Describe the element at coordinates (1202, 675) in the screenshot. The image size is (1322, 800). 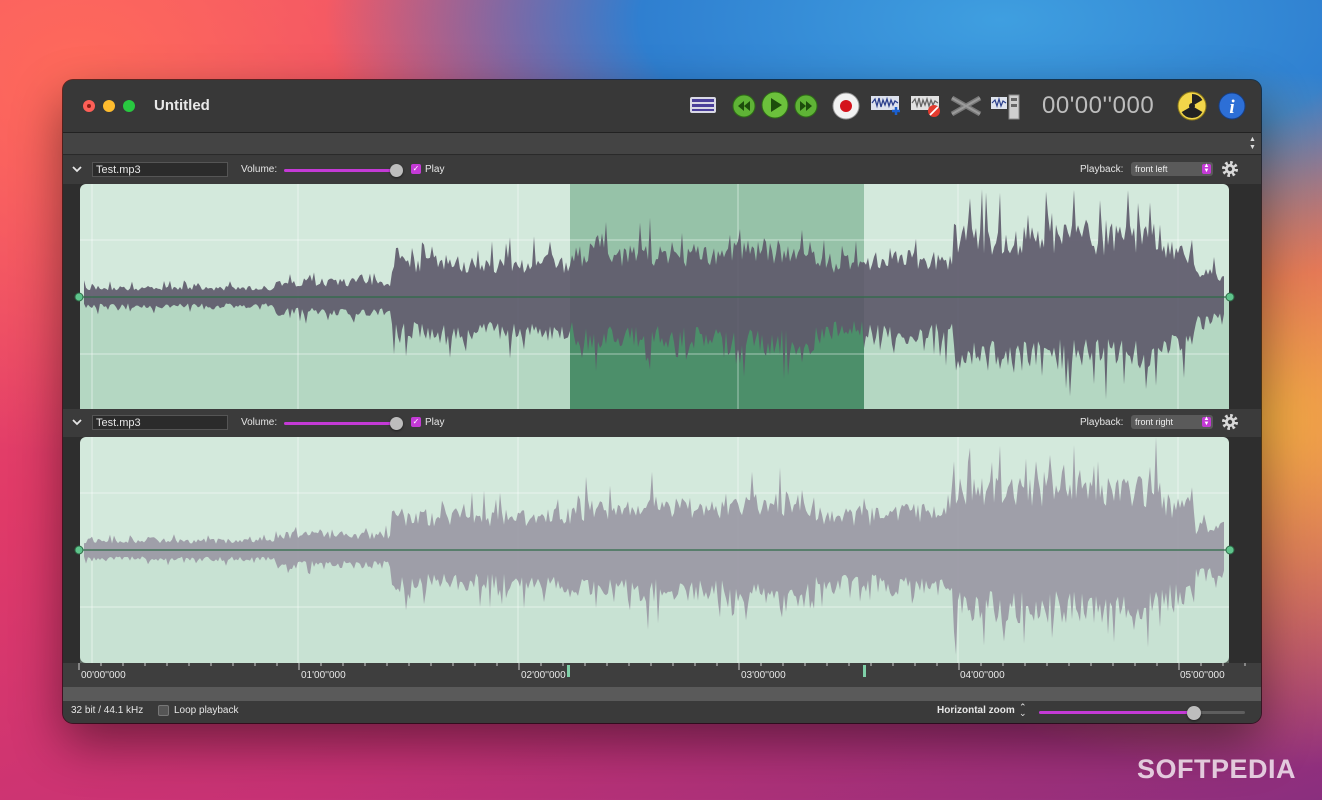
I see `ruler-label: 05'00''000` at that location.